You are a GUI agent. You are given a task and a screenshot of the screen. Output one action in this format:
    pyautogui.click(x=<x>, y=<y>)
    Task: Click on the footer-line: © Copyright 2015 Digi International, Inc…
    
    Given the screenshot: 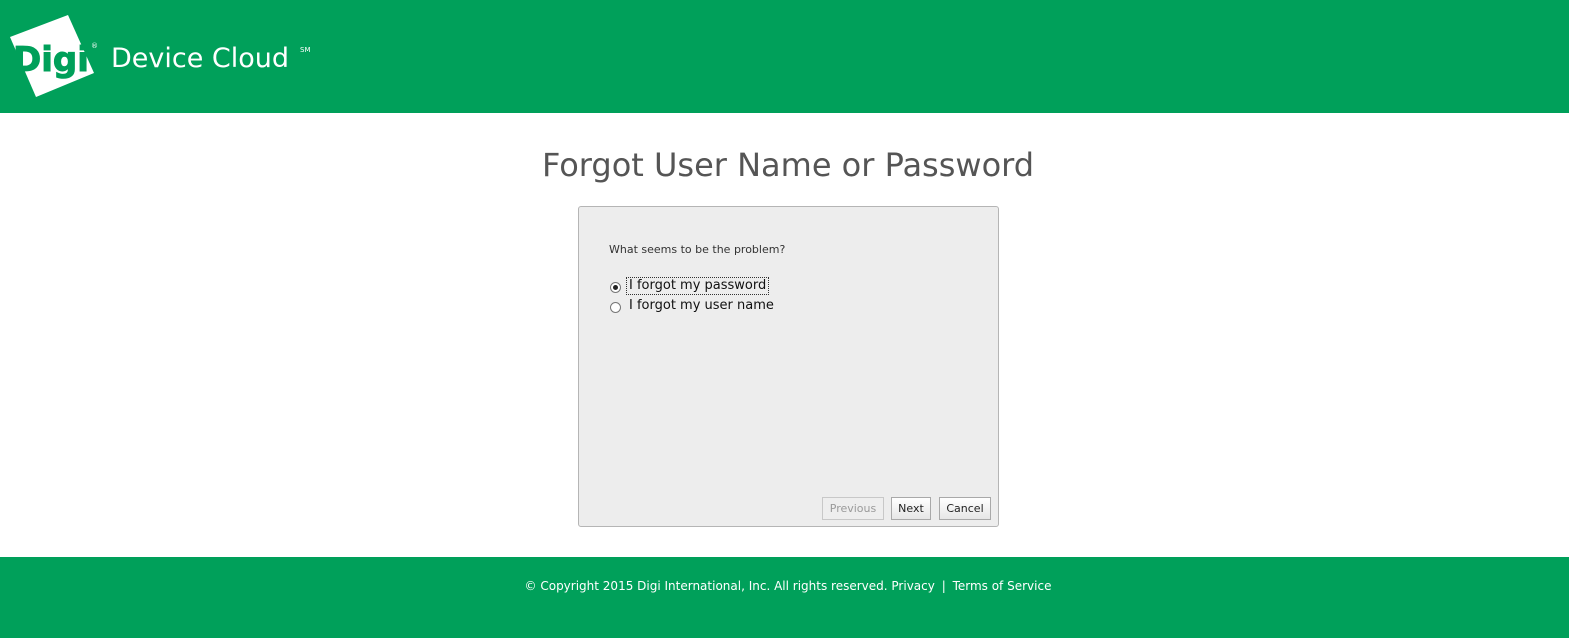 What is the action you would take?
    pyautogui.click(x=784, y=586)
    